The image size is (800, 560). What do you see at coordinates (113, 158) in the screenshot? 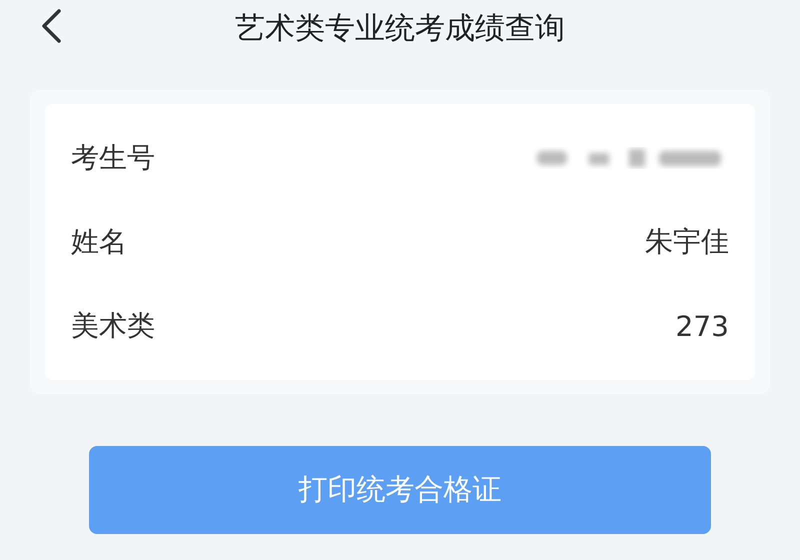
I see `field-label: 考生号` at bounding box center [113, 158].